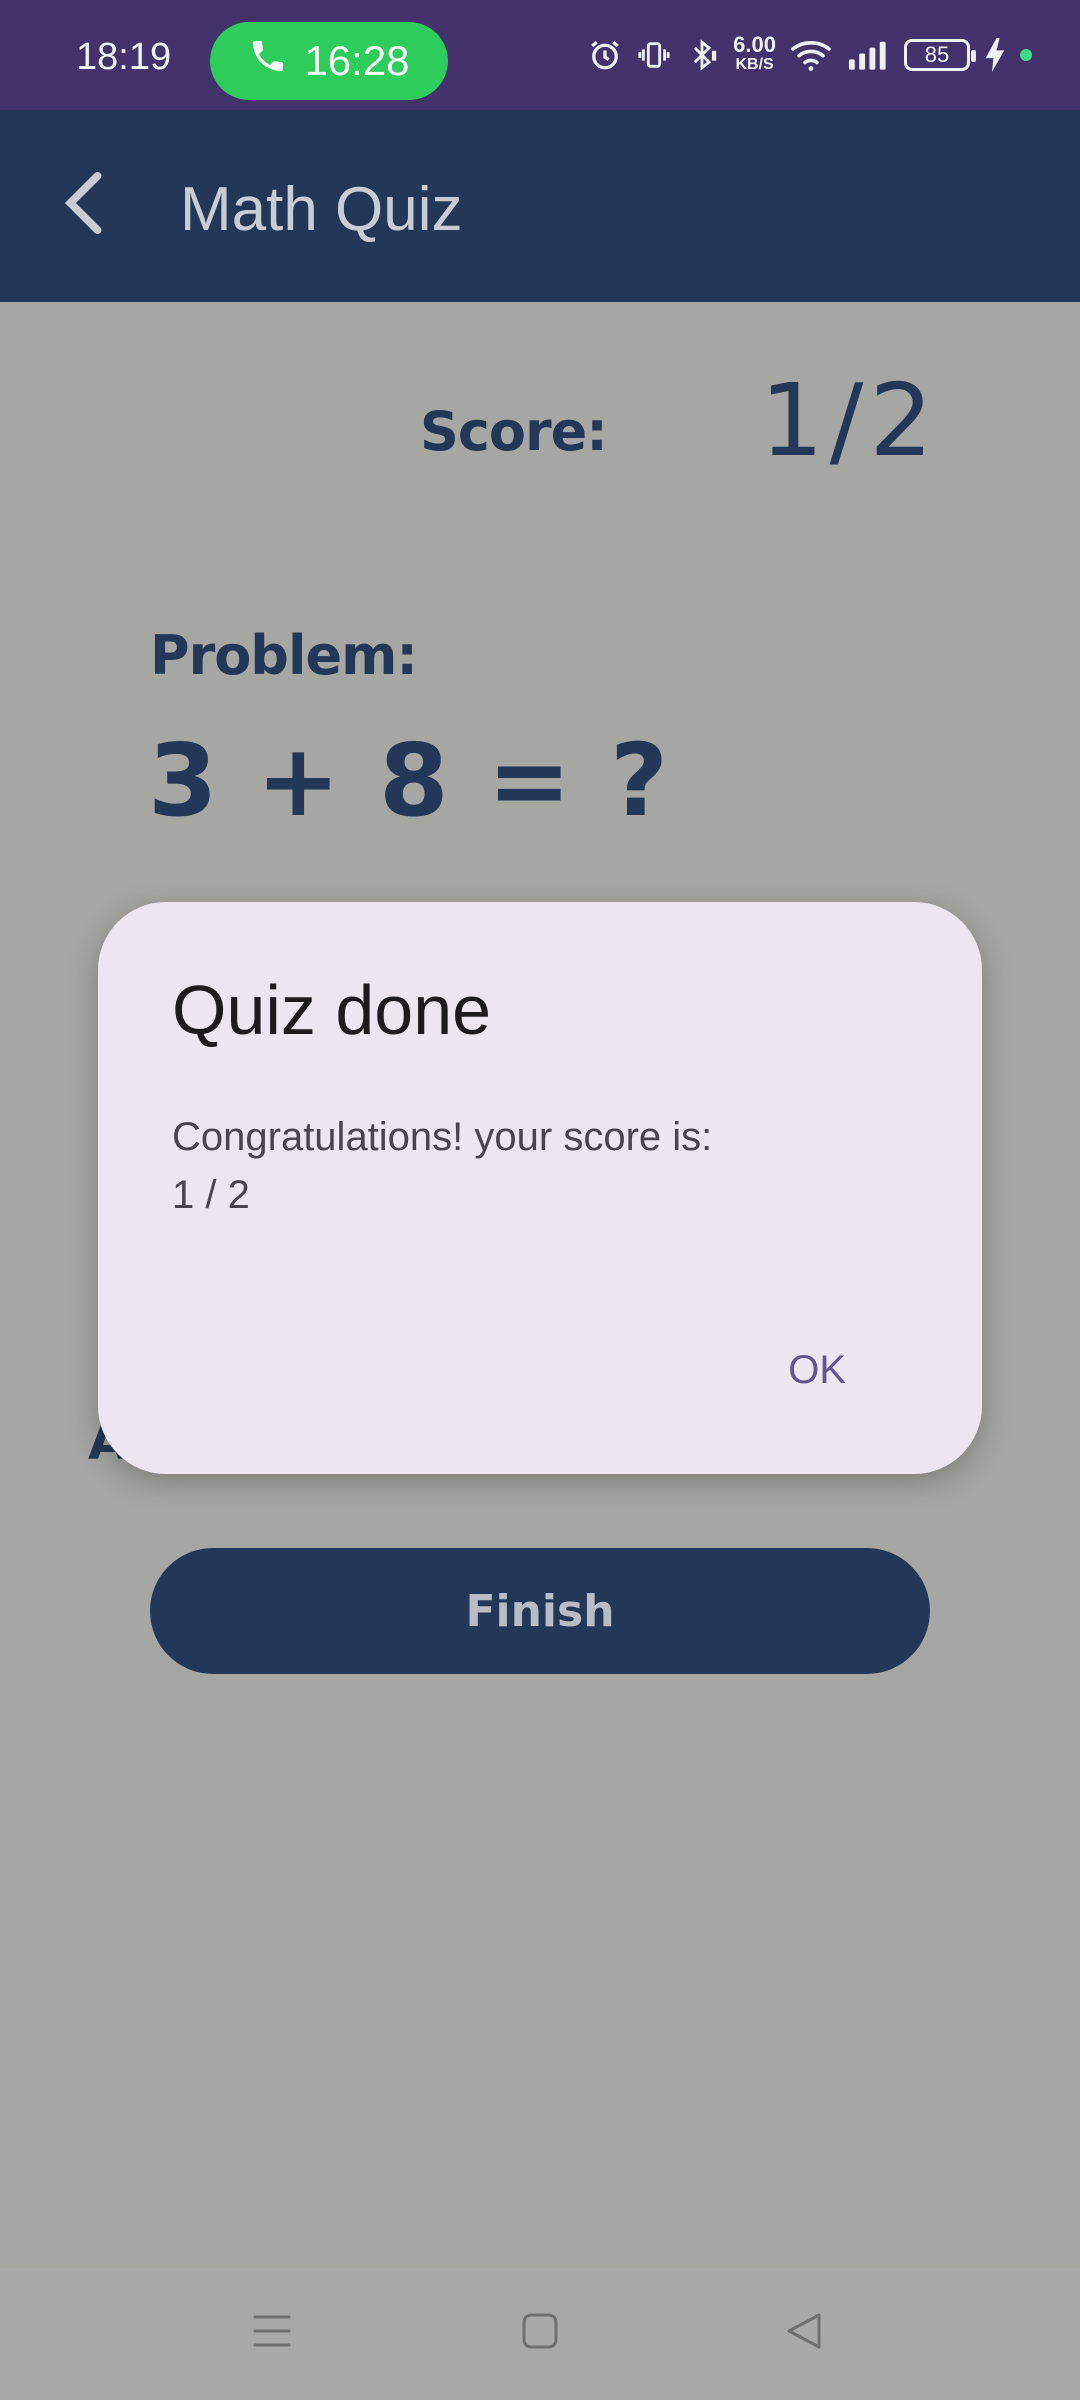 The height and width of the screenshot is (2400, 1080). I want to click on signal-icon, so click(868, 55).